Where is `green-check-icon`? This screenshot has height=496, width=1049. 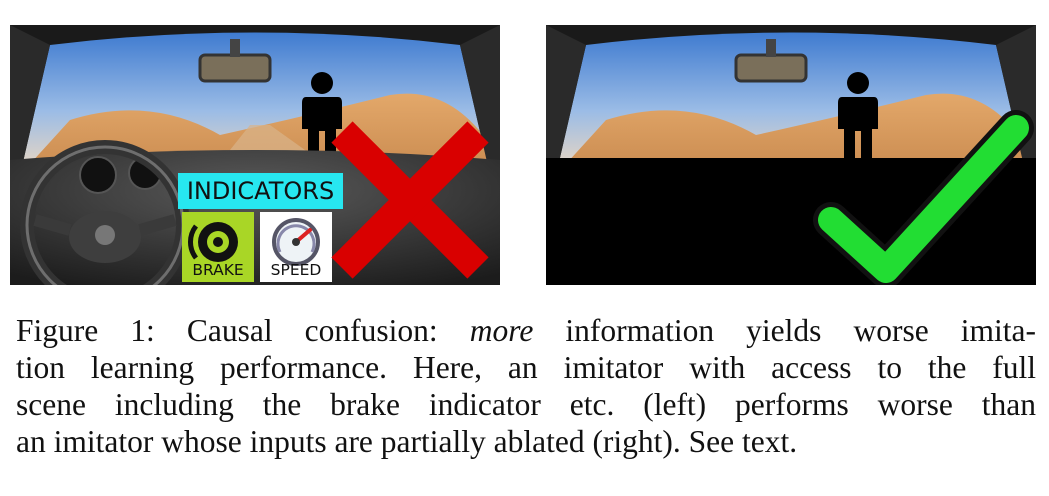
green-check-icon is located at coordinates (923, 197).